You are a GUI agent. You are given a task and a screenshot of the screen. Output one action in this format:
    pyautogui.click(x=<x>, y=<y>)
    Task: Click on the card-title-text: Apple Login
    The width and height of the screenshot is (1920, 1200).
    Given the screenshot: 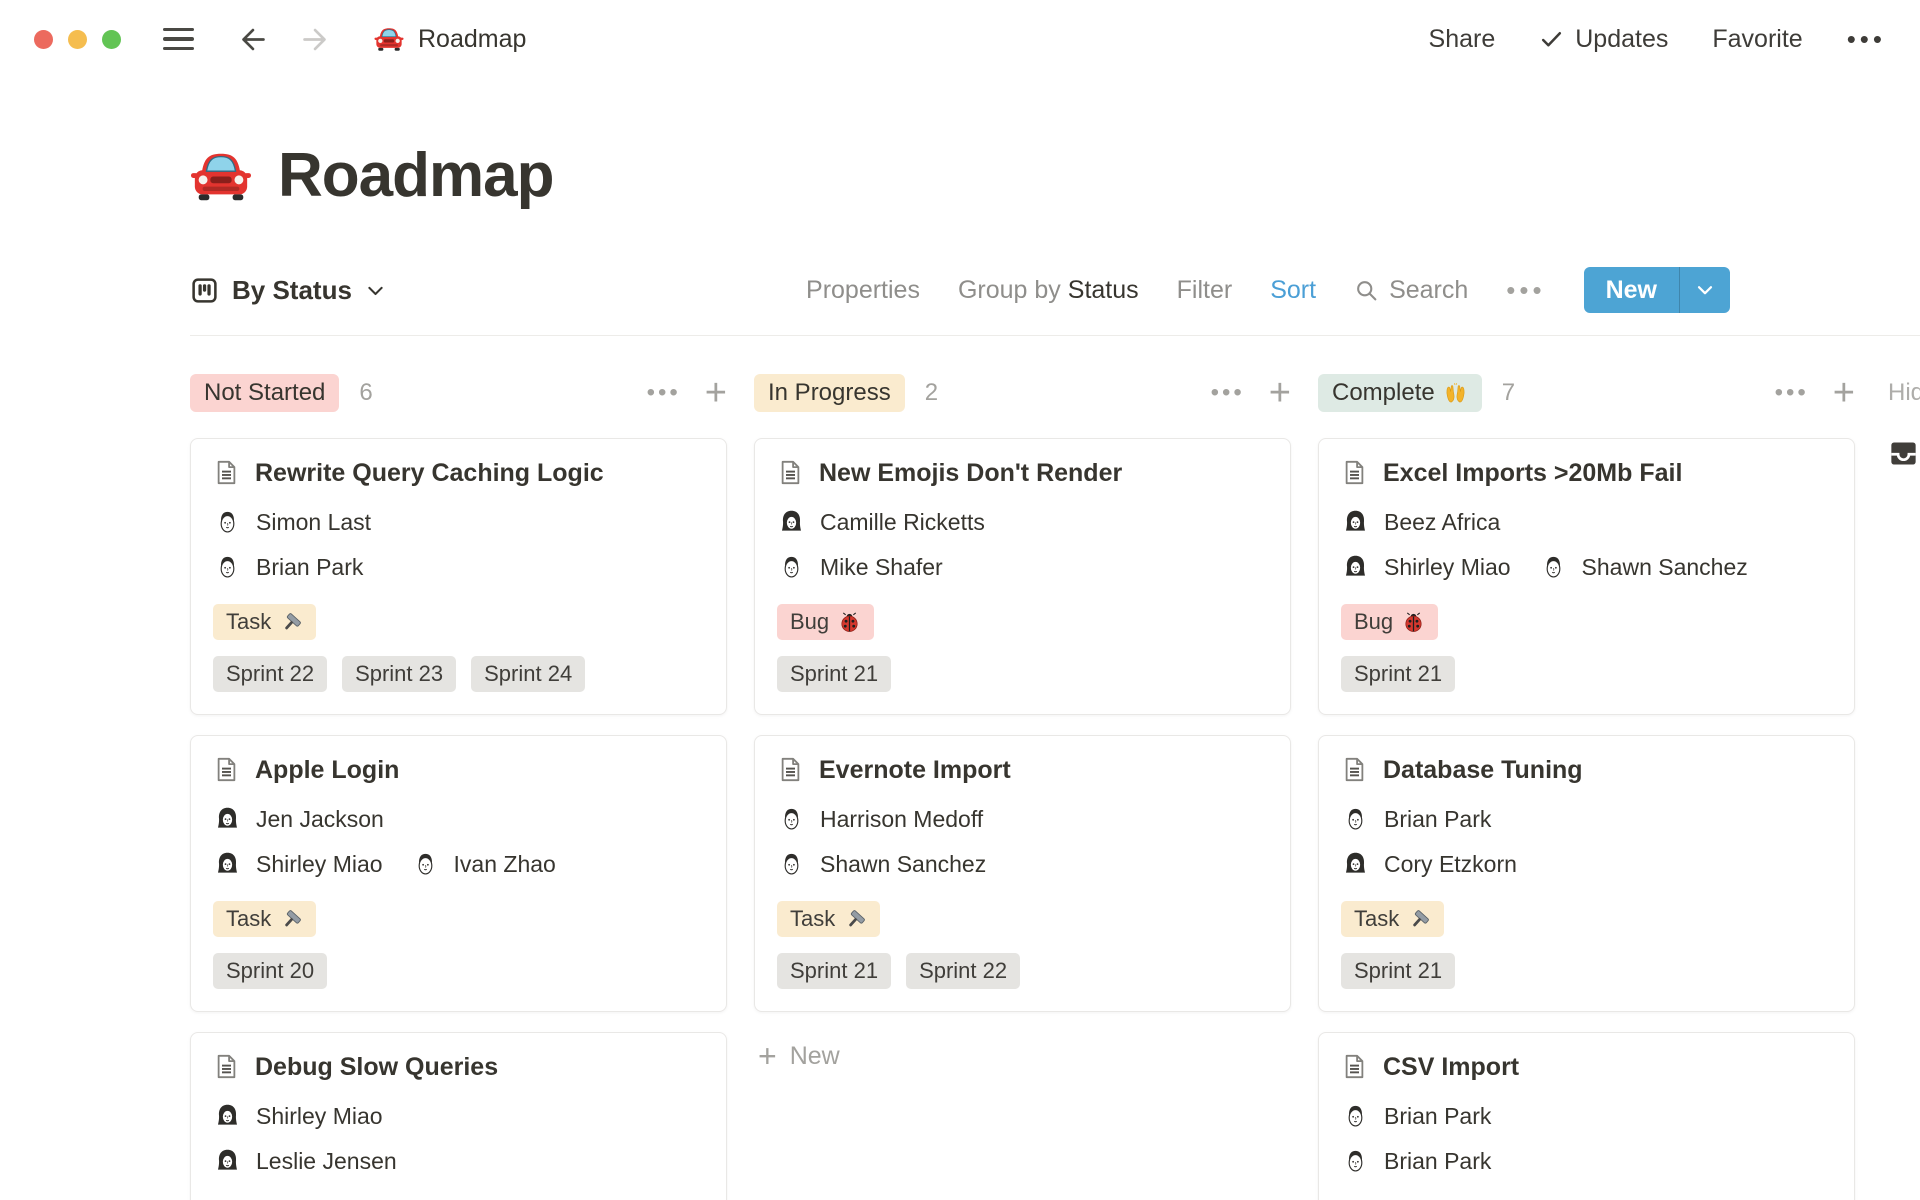 What is the action you would take?
    pyautogui.click(x=327, y=770)
    